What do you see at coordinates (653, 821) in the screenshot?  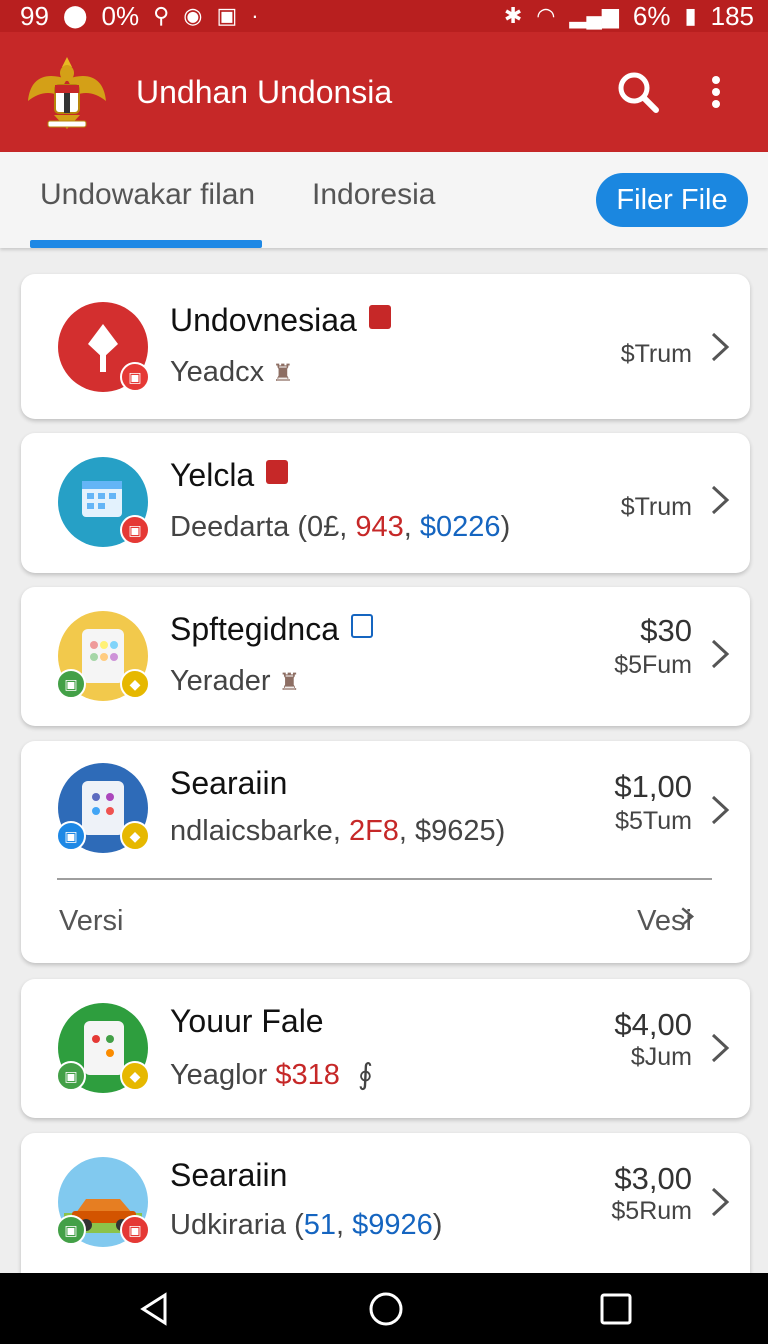 I see `item-price-sub: $5Tum` at bounding box center [653, 821].